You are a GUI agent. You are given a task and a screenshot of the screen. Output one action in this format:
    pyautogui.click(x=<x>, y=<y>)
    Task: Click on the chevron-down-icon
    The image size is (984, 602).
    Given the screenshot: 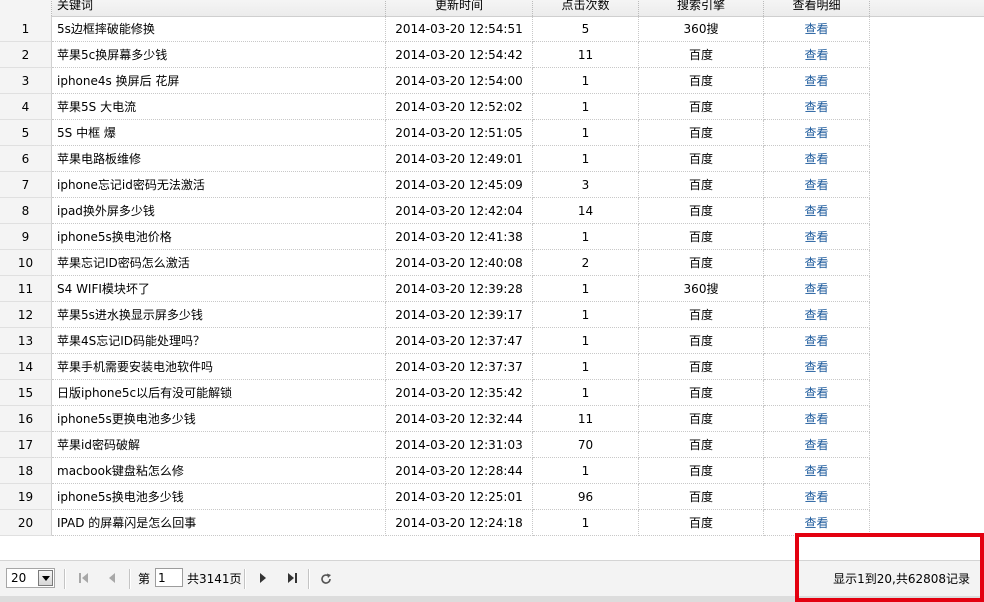 What is the action you would take?
    pyautogui.click(x=45, y=578)
    